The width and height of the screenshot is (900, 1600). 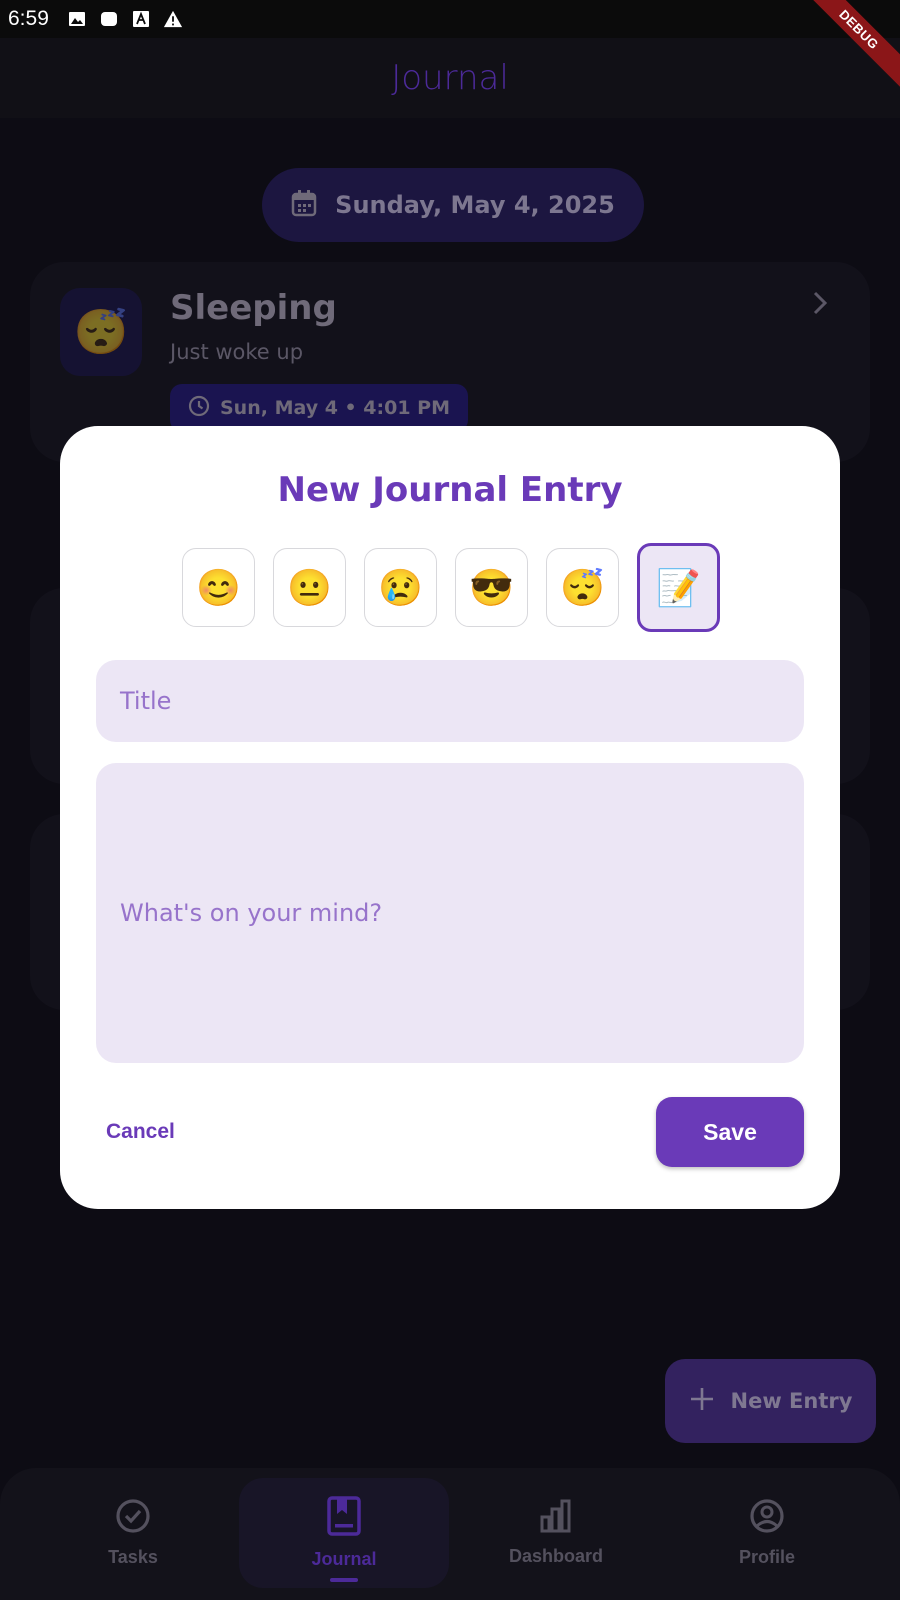 I want to click on chevron-right-icon, so click(x=820, y=307).